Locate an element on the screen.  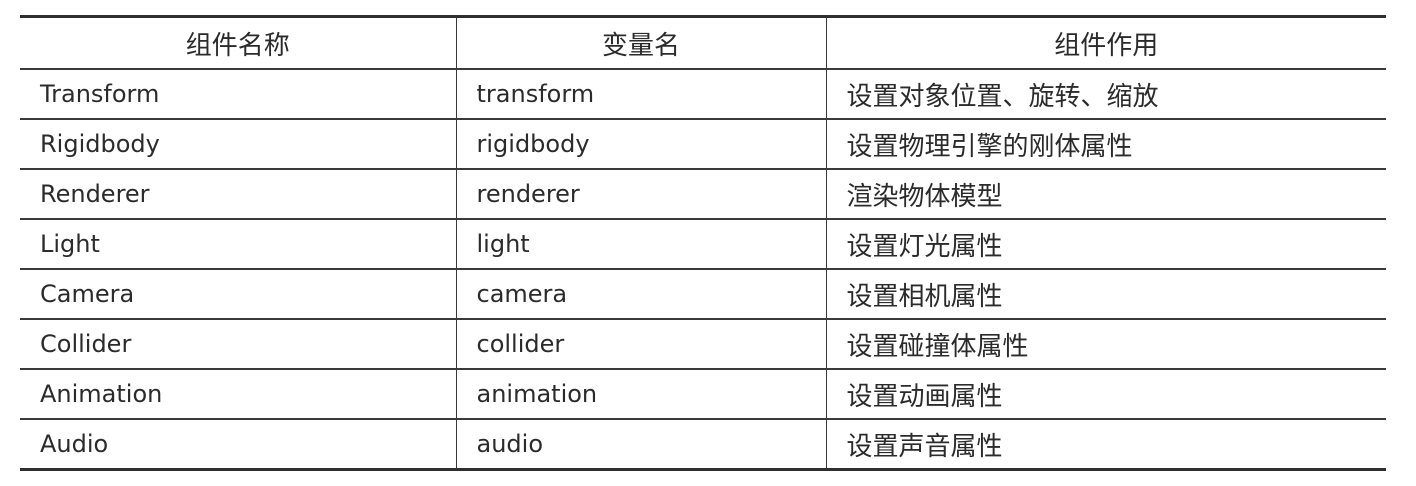
cell-variable: renderer is located at coordinates (640, 194).